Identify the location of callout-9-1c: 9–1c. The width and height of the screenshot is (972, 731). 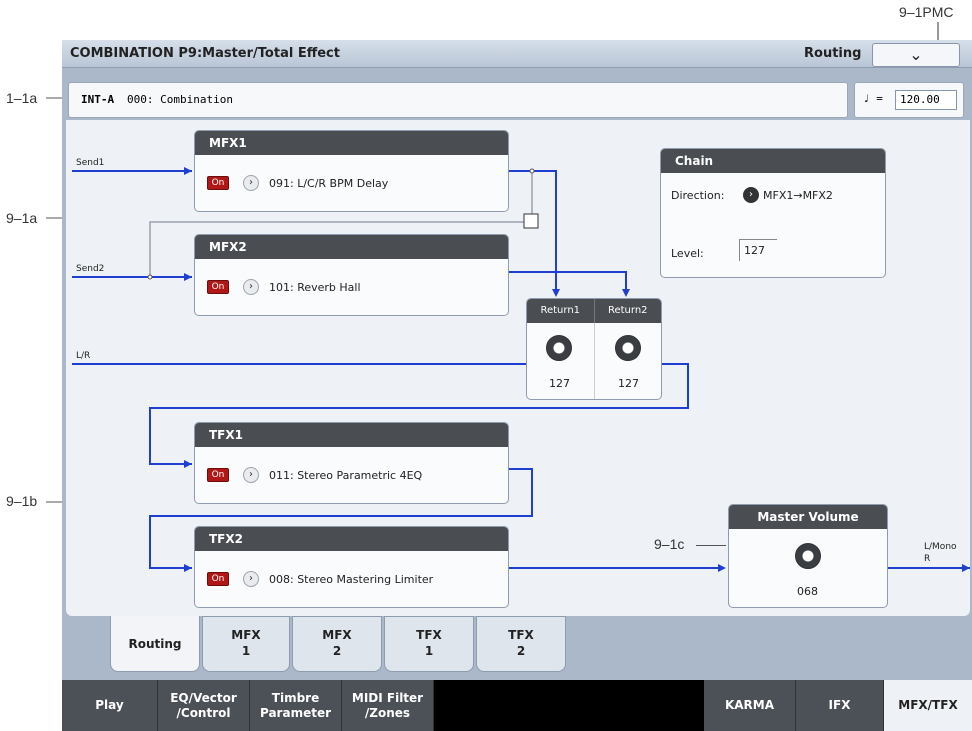
(669, 544).